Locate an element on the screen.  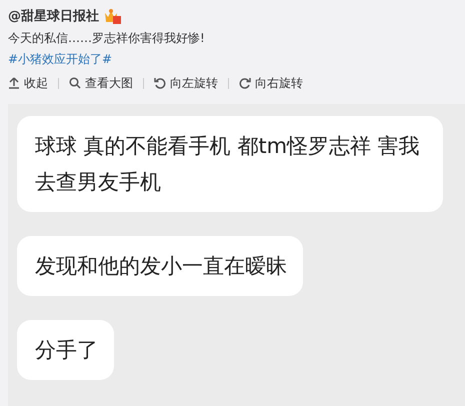
message-bubble: 分手了 is located at coordinates (65, 350).